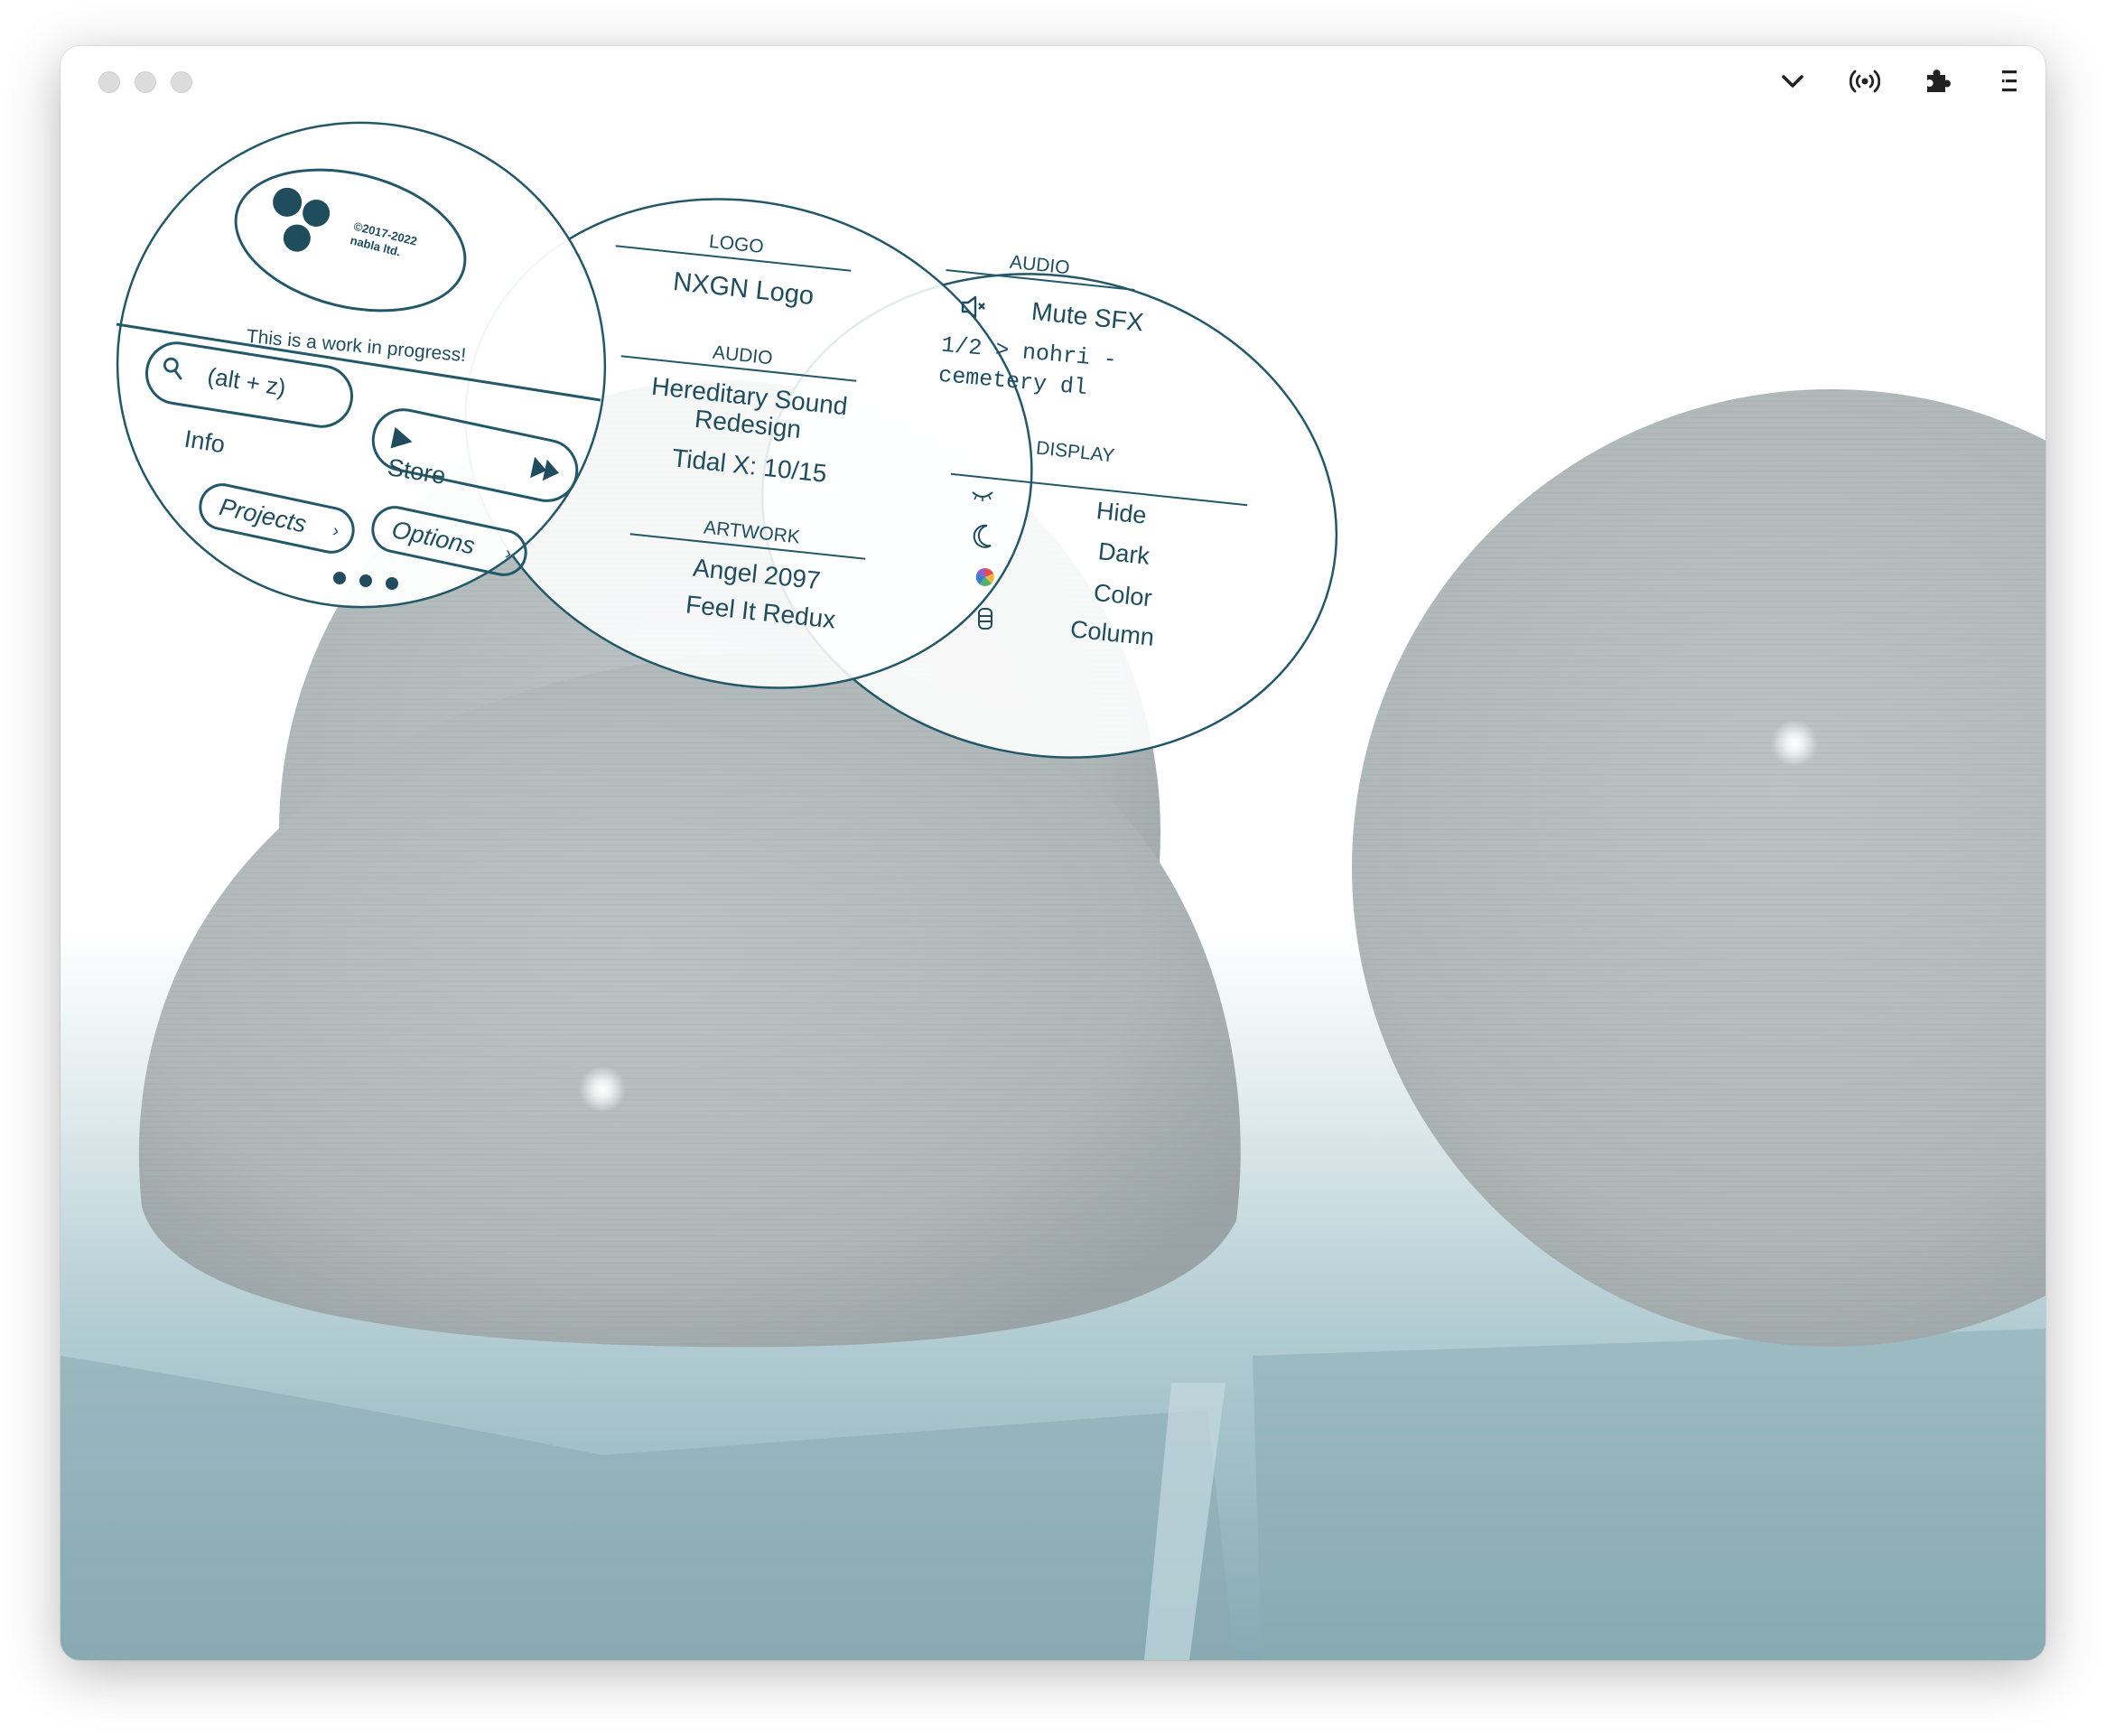  I want to click on minimize-window-button, so click(145, 82).